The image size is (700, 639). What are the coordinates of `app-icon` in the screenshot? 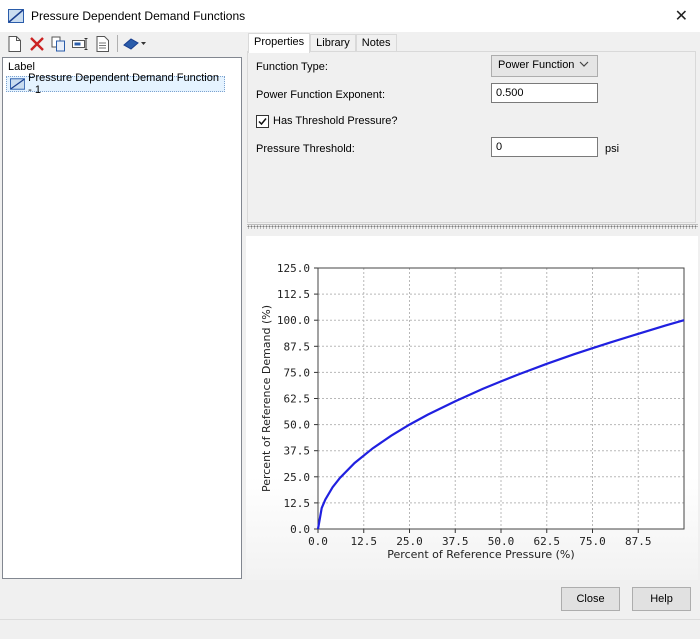 It's located at (16, 16).